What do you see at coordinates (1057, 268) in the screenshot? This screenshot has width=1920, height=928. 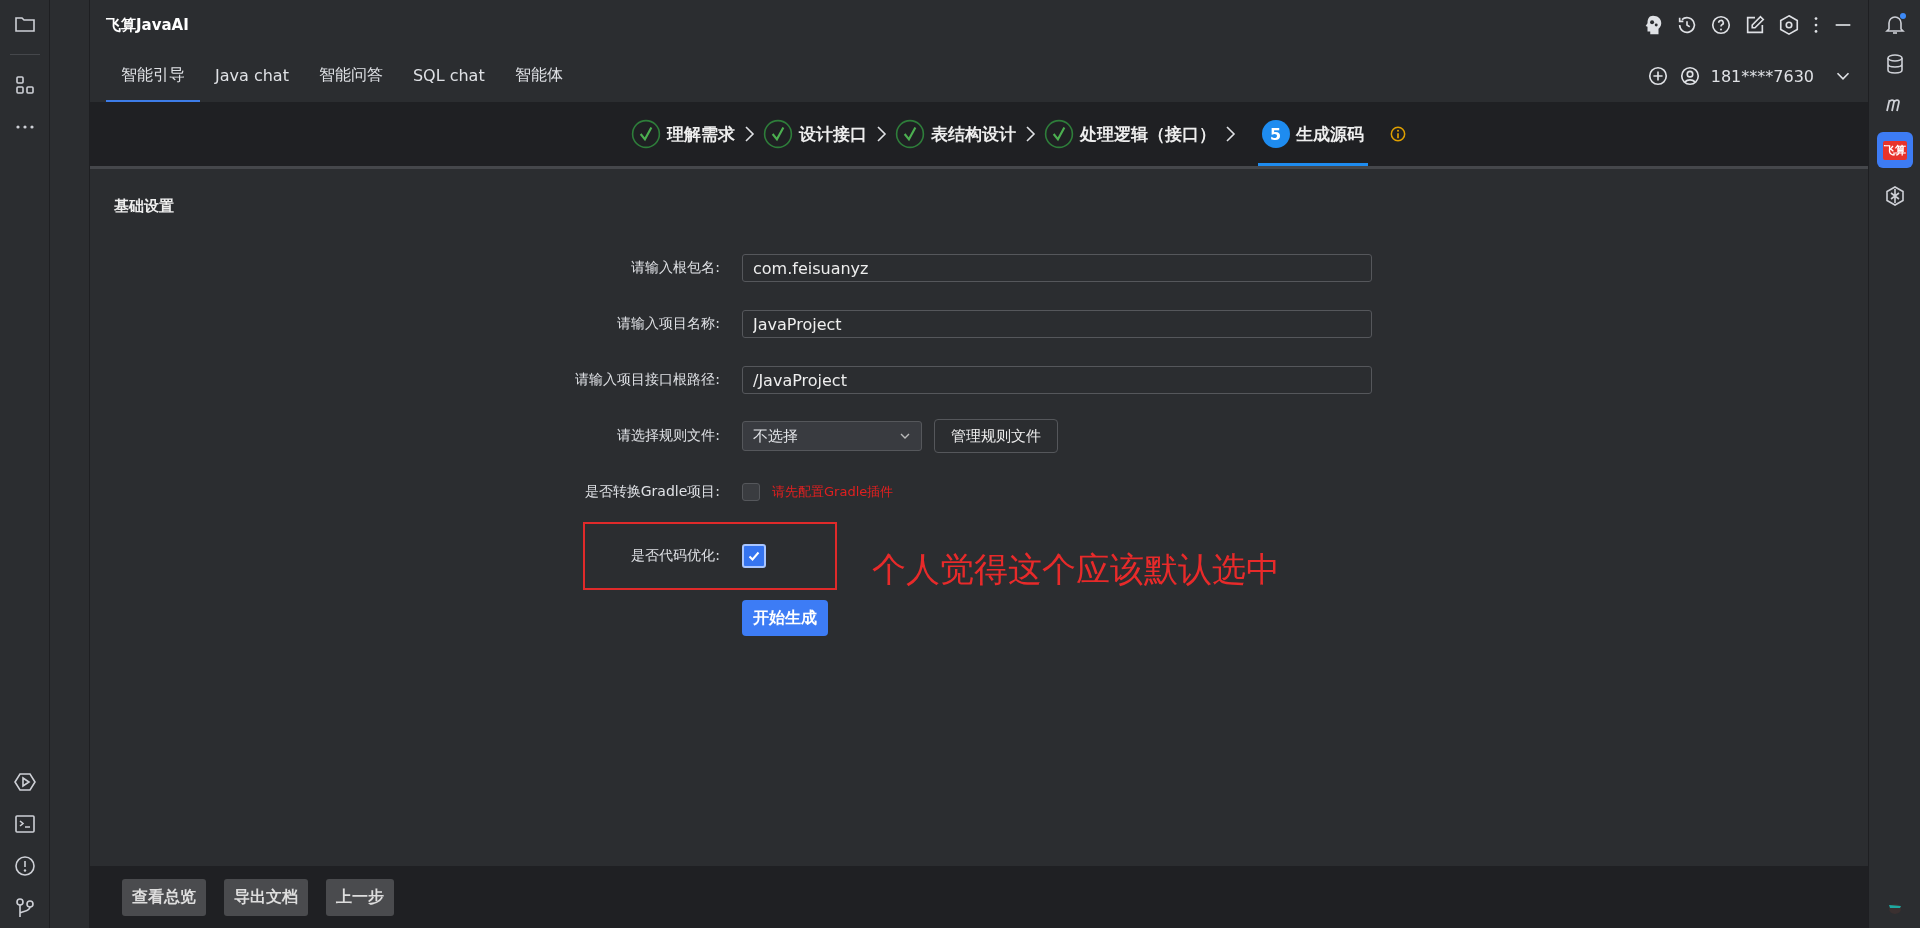 I see `input-field: com.feisuanyz` at bounding box center [1057, 268].